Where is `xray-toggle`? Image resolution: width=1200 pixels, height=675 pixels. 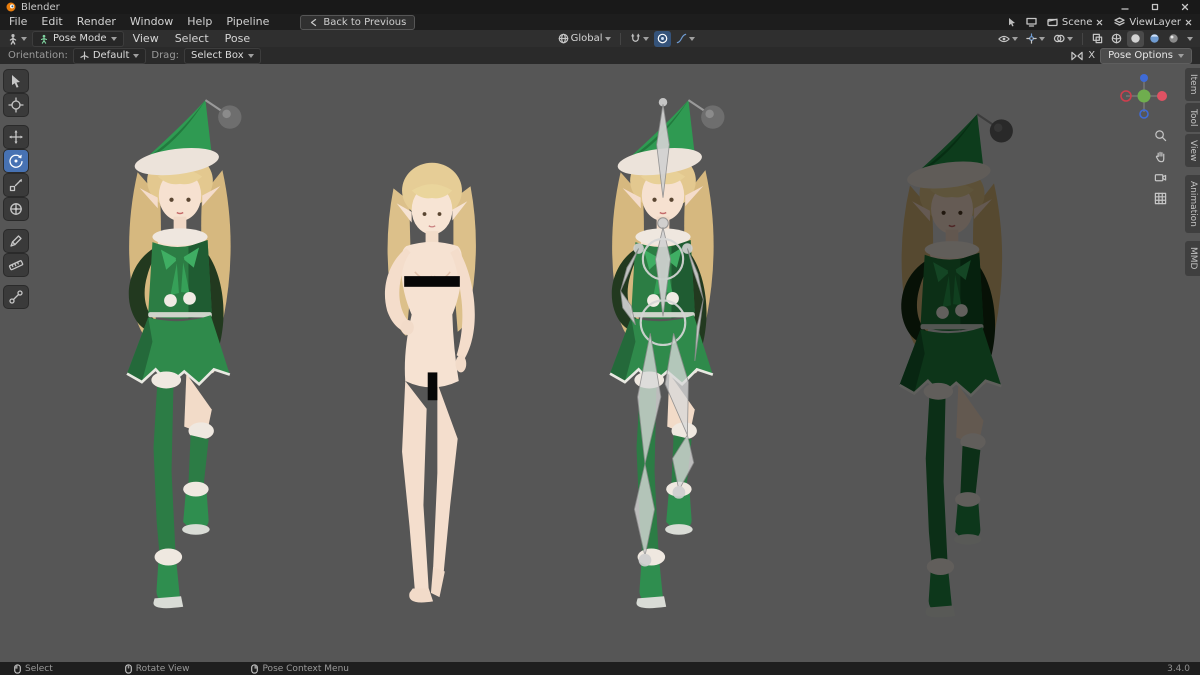 xray-toggle is located at coordinates (1097, 39).